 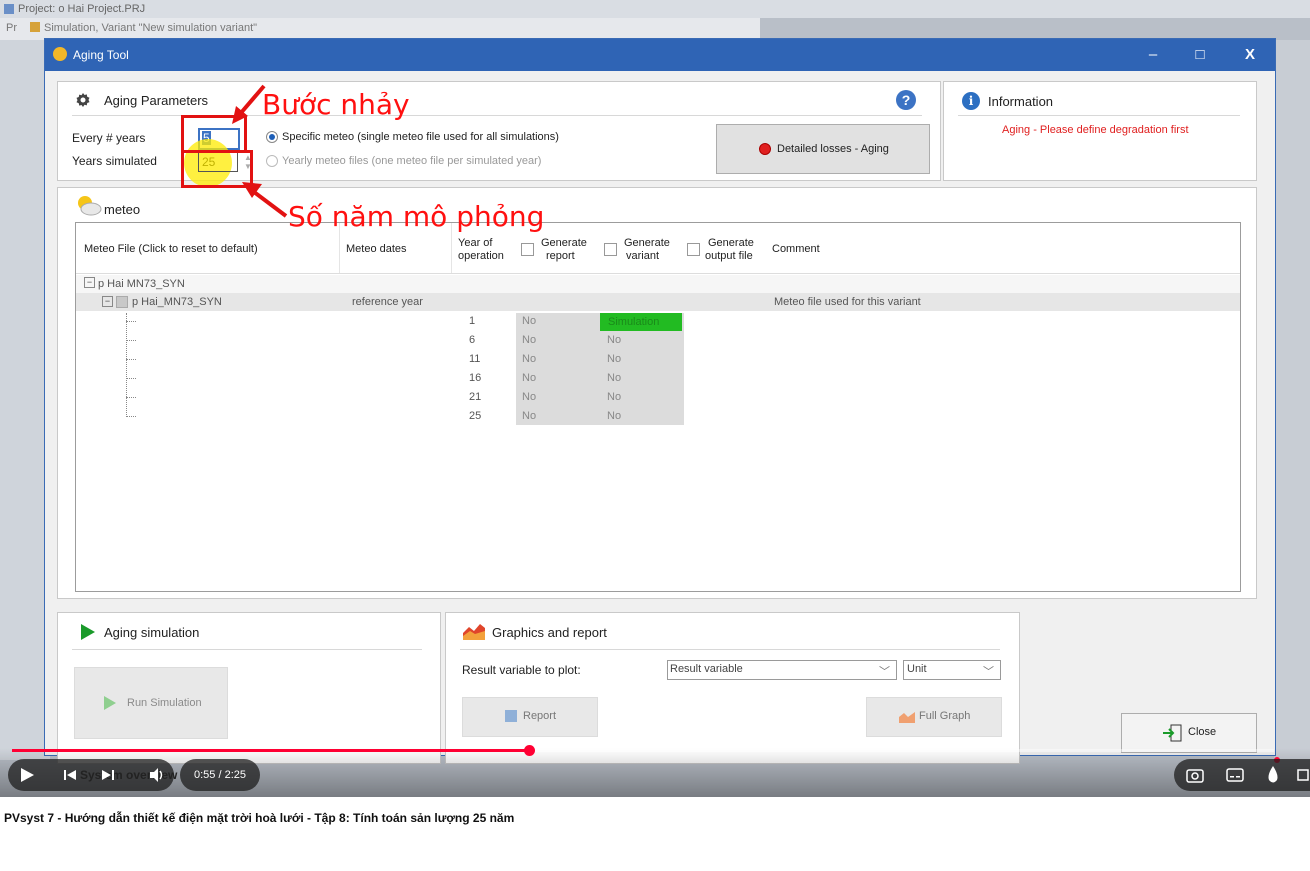 I want to click on meteo-title: meteo, so click(x=122, y=209).